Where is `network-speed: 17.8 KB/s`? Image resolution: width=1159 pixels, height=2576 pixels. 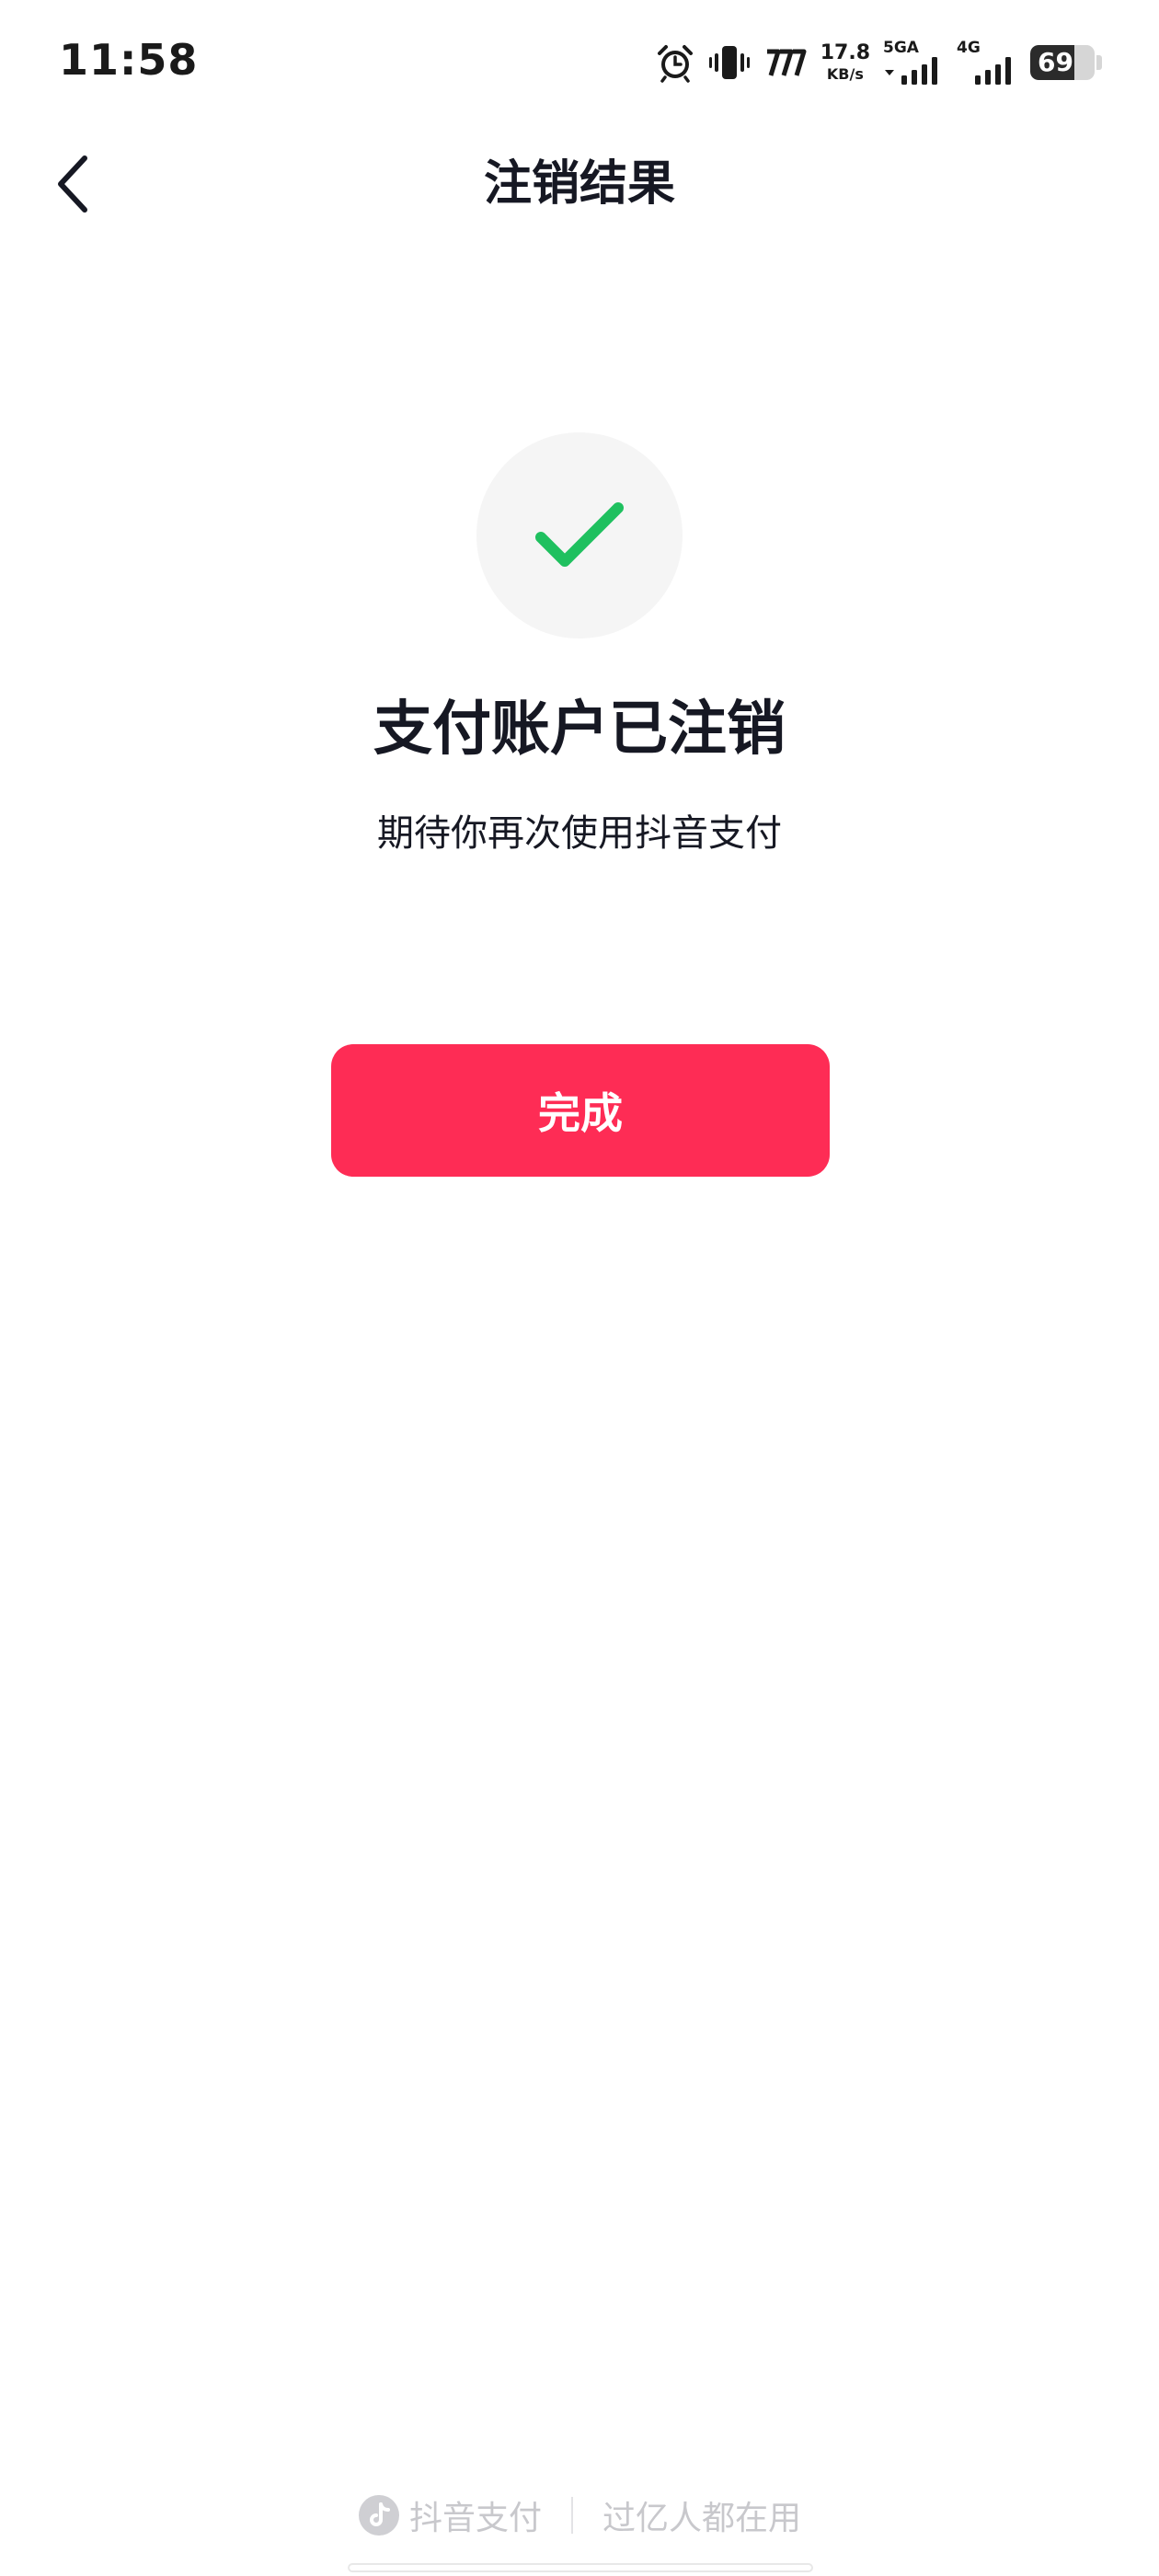 network-speed: 17.8 KB/s is located at coordinates (845, 62).